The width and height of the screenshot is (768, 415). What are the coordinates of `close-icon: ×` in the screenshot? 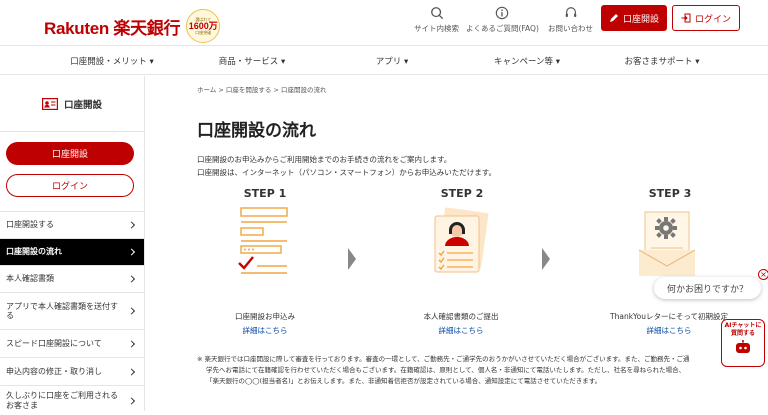 It's located at (763, 274).